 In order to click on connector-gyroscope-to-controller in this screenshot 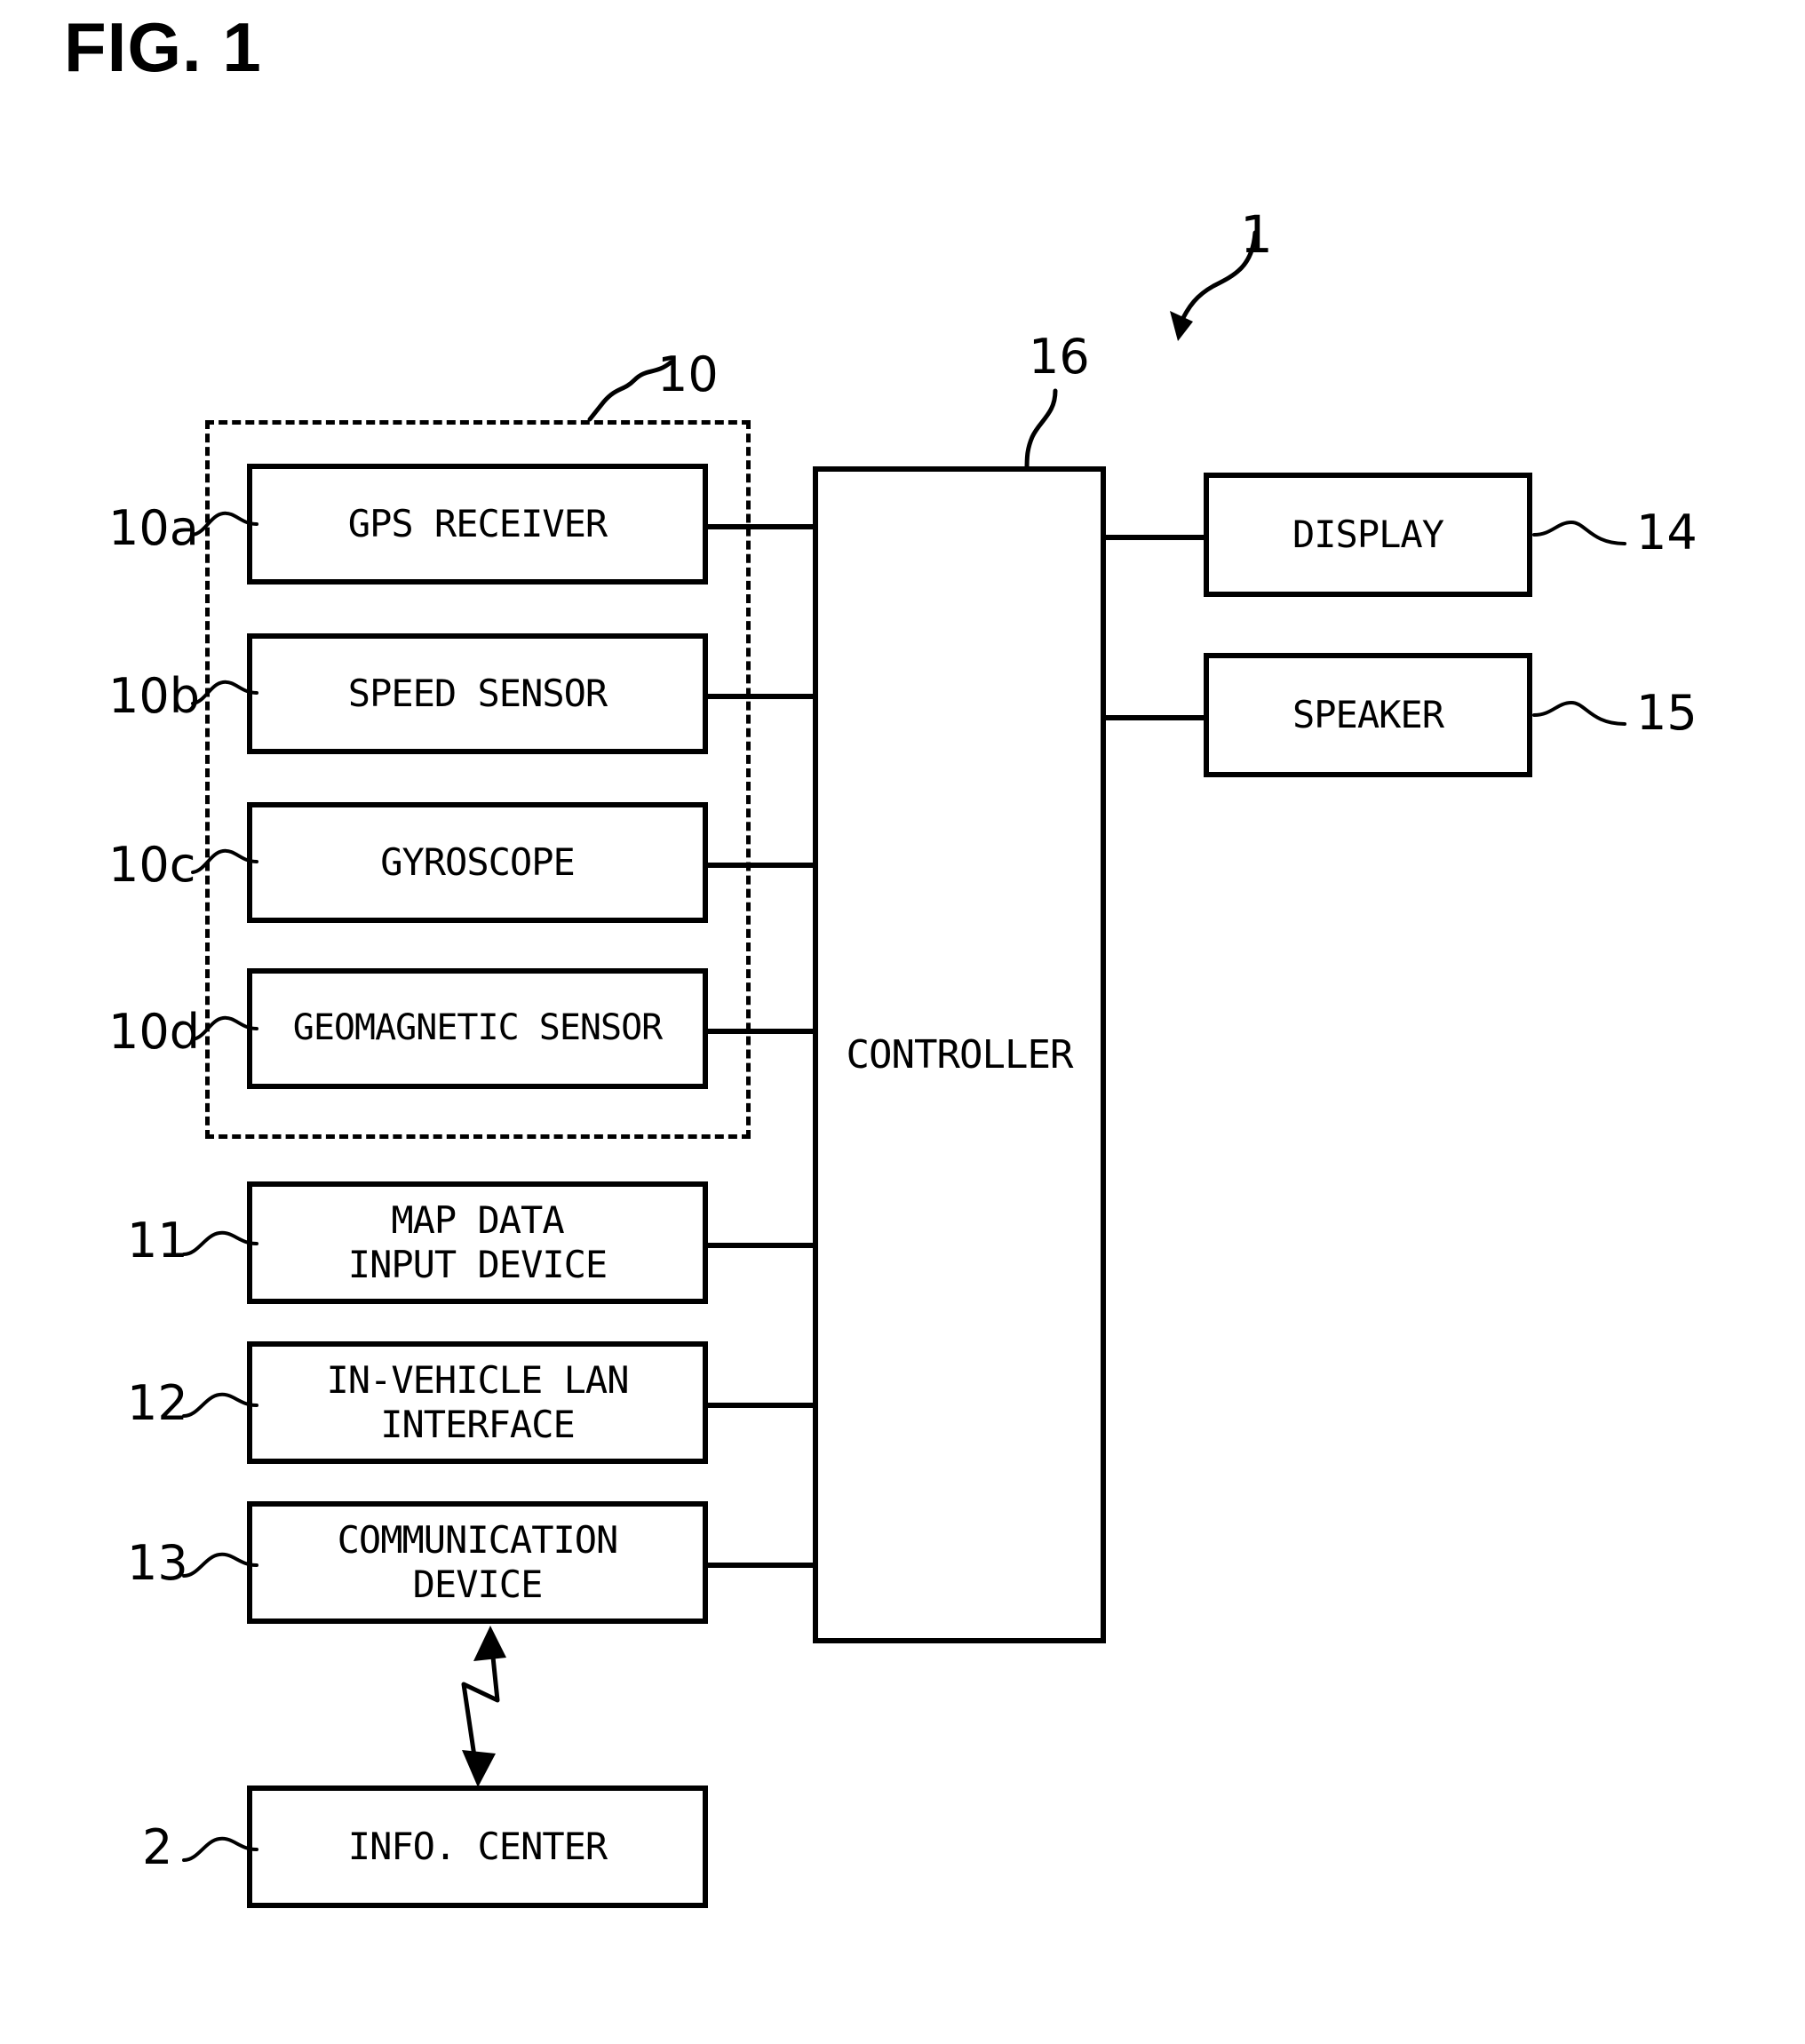, I will do `click(762, 865)`.